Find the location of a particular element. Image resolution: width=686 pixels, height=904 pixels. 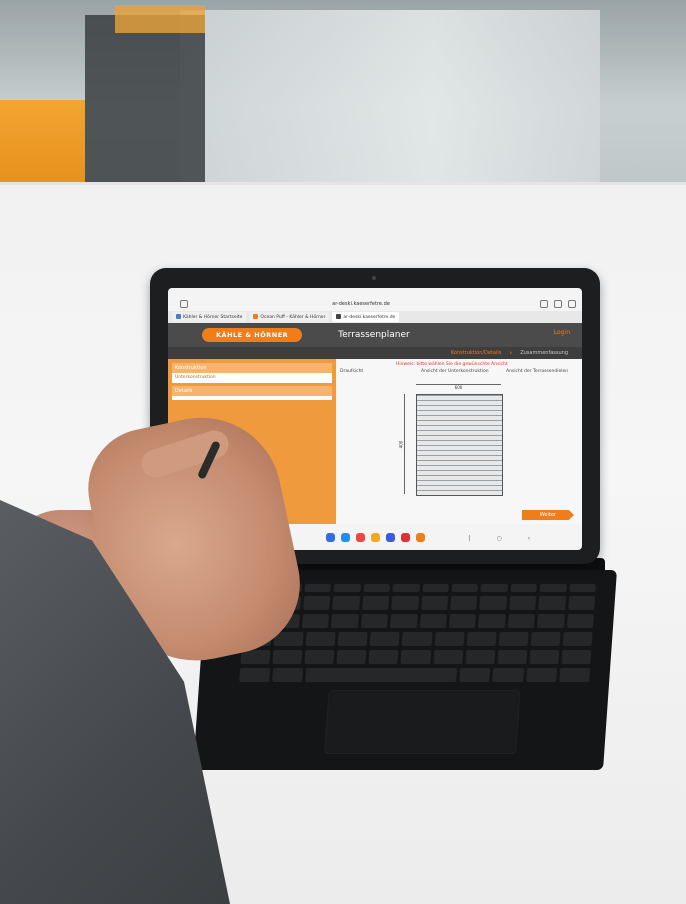

view-option-substructure: Ansicht der Unterkonstruktion is located at coordinates (455, 371).